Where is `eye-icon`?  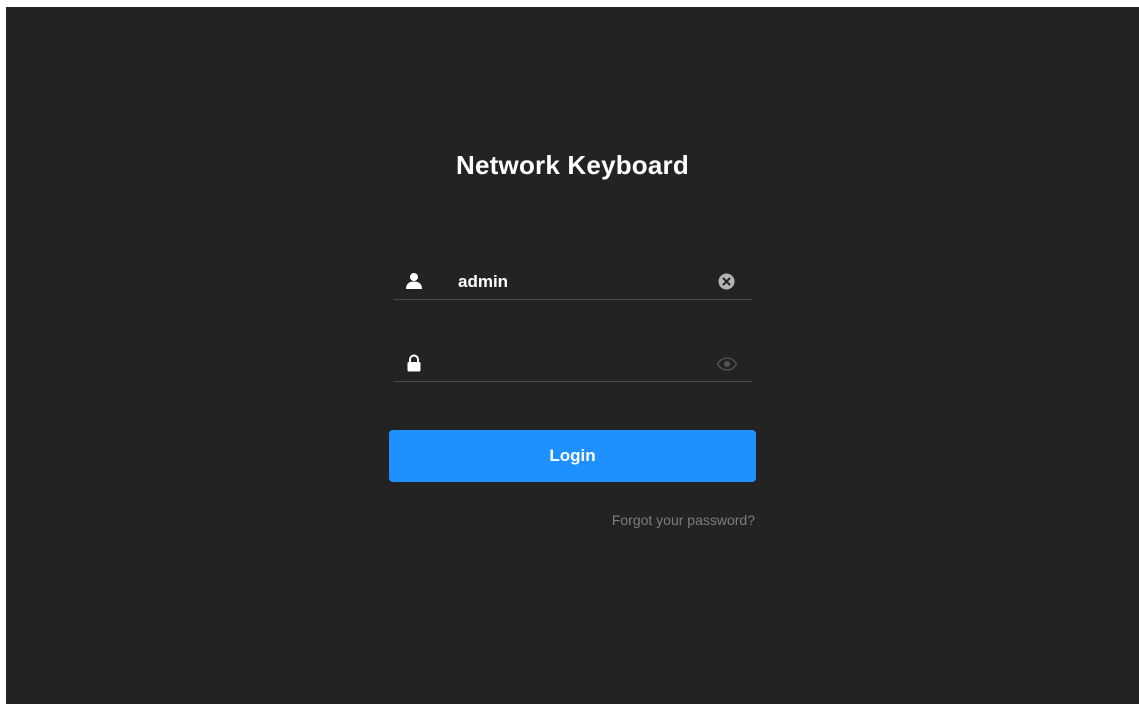 eye-icon is located at coordinates (727, 364).